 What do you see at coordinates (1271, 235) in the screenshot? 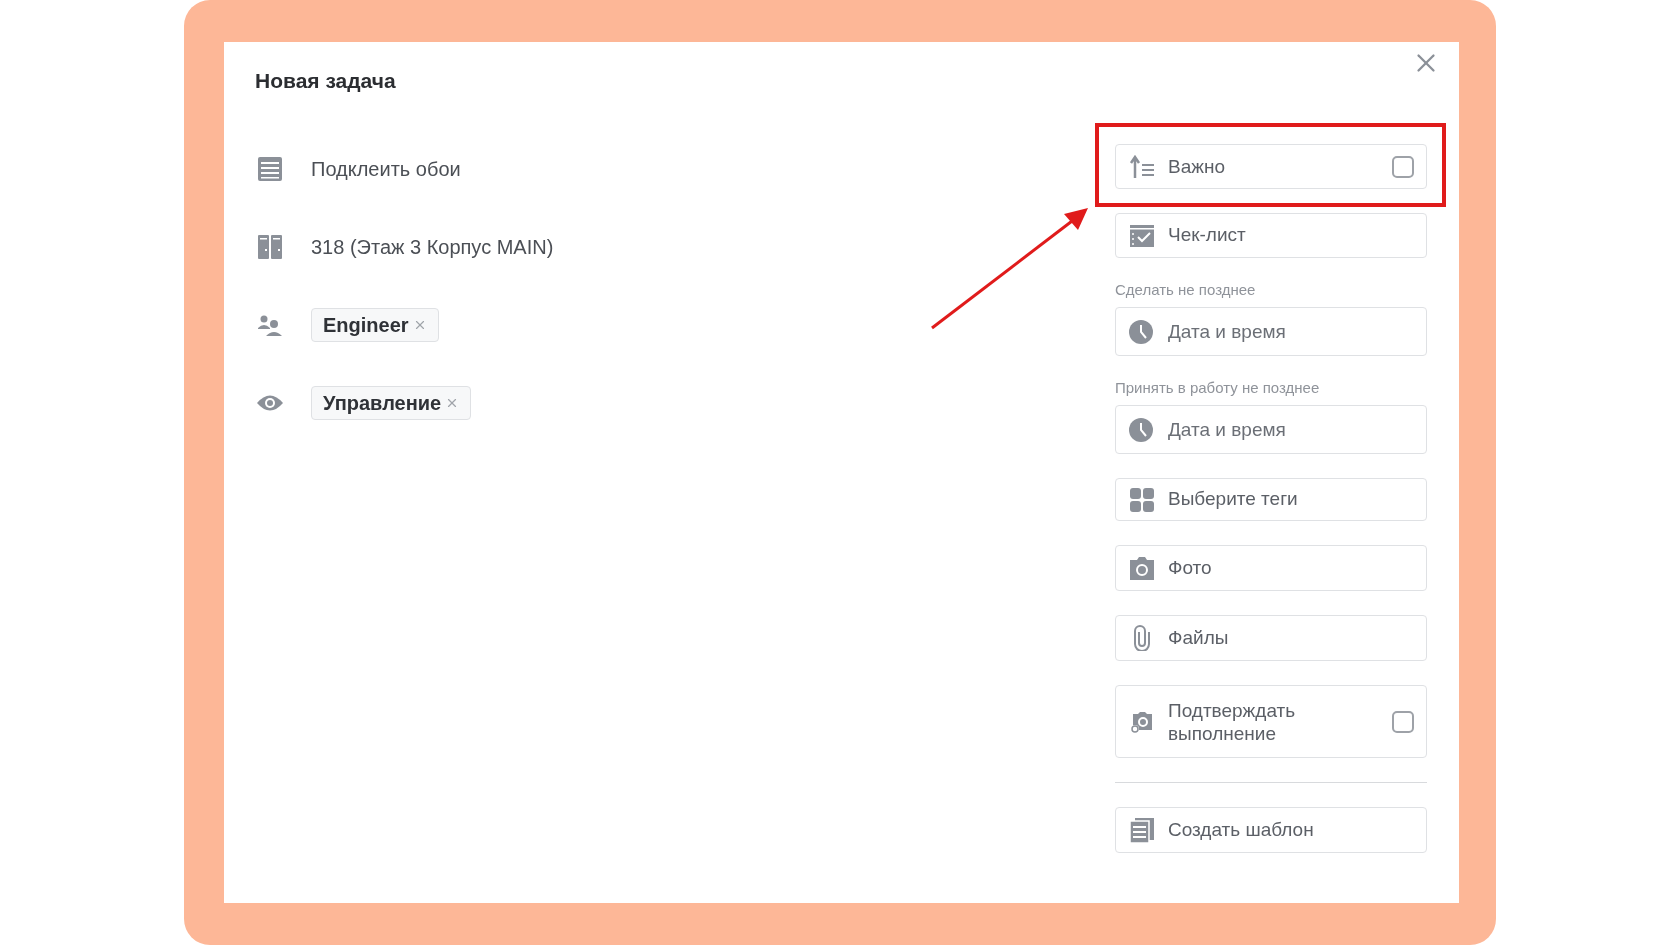
I see `option-button: Чек-лист` at bounding box center [1271, 235].